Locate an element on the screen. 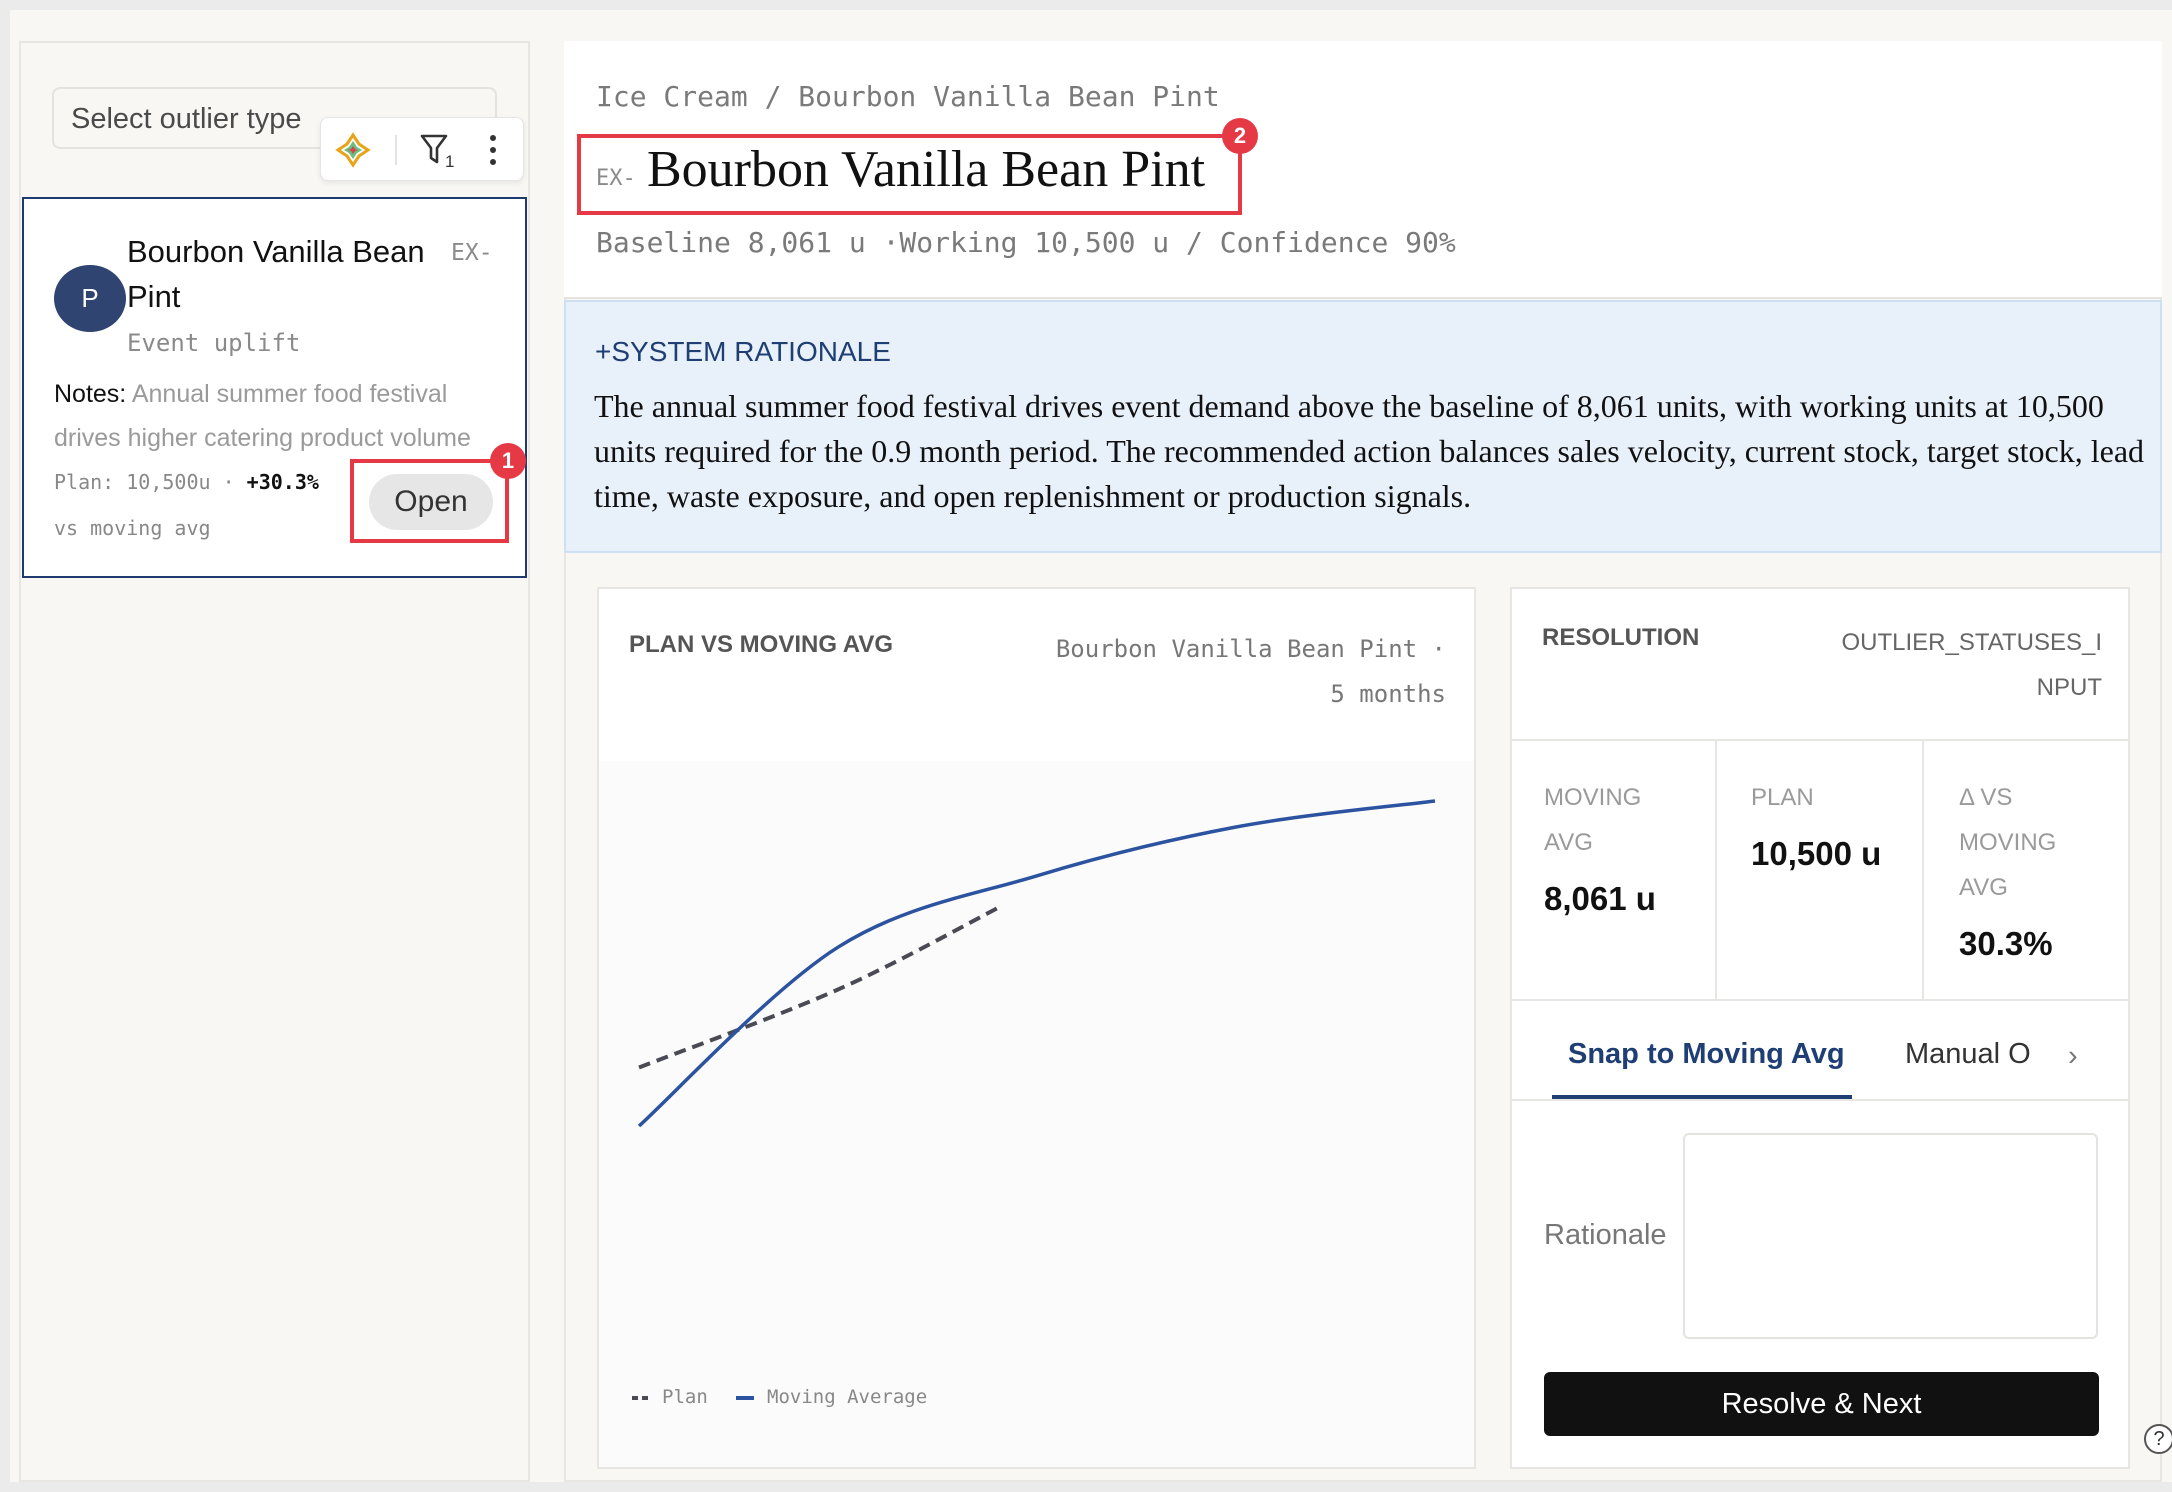  line-chart is located at coordinates (1036, 963).